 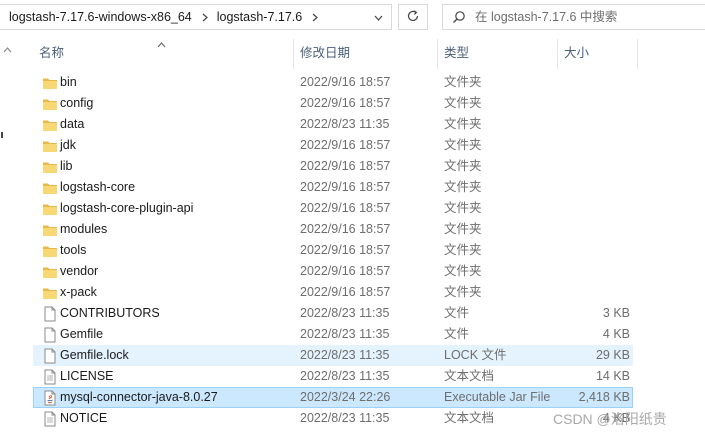 I want to click on file-row-logstash-core: logstash-core 2022/9/16 18:57 文件夹, so click(x=333, y=187).